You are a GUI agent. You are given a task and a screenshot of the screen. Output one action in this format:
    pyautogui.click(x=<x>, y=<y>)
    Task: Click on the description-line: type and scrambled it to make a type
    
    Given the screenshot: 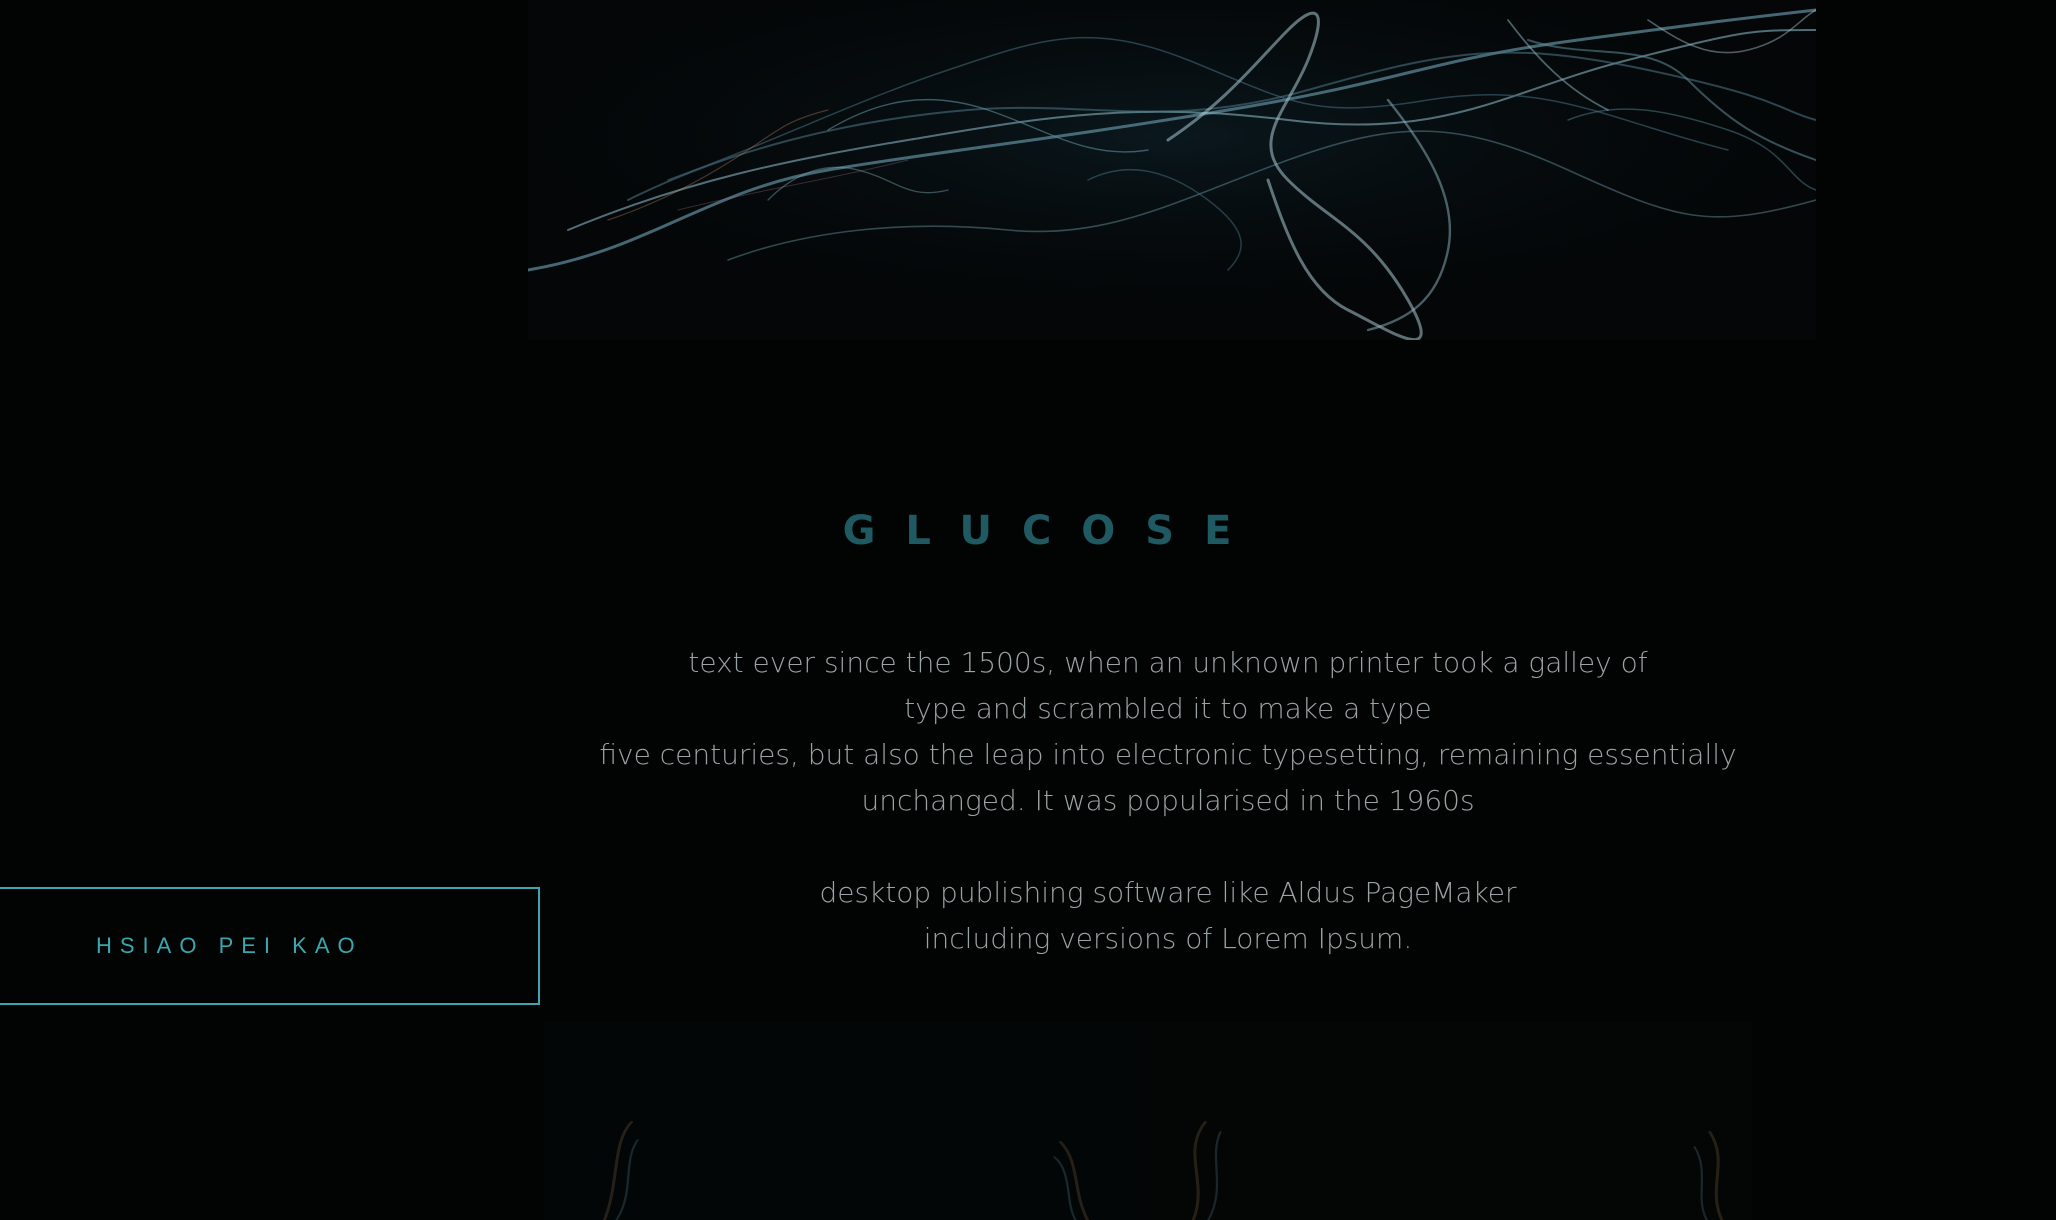 What is the action you would take?
    pyautogui.click(x=1168, y=708)
    